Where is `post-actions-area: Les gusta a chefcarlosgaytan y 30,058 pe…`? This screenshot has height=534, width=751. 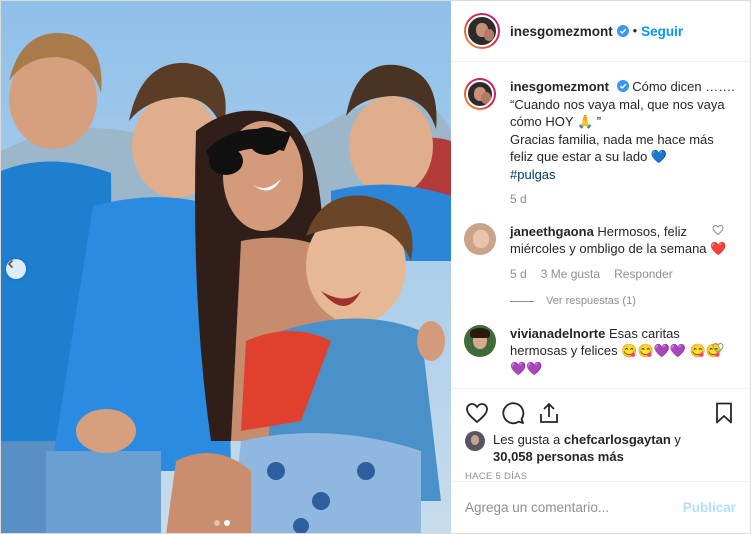 post-actions-area: Les gusta a chefcarlosgaytan y 30,058 pe… is located at coordinates (600, 460).